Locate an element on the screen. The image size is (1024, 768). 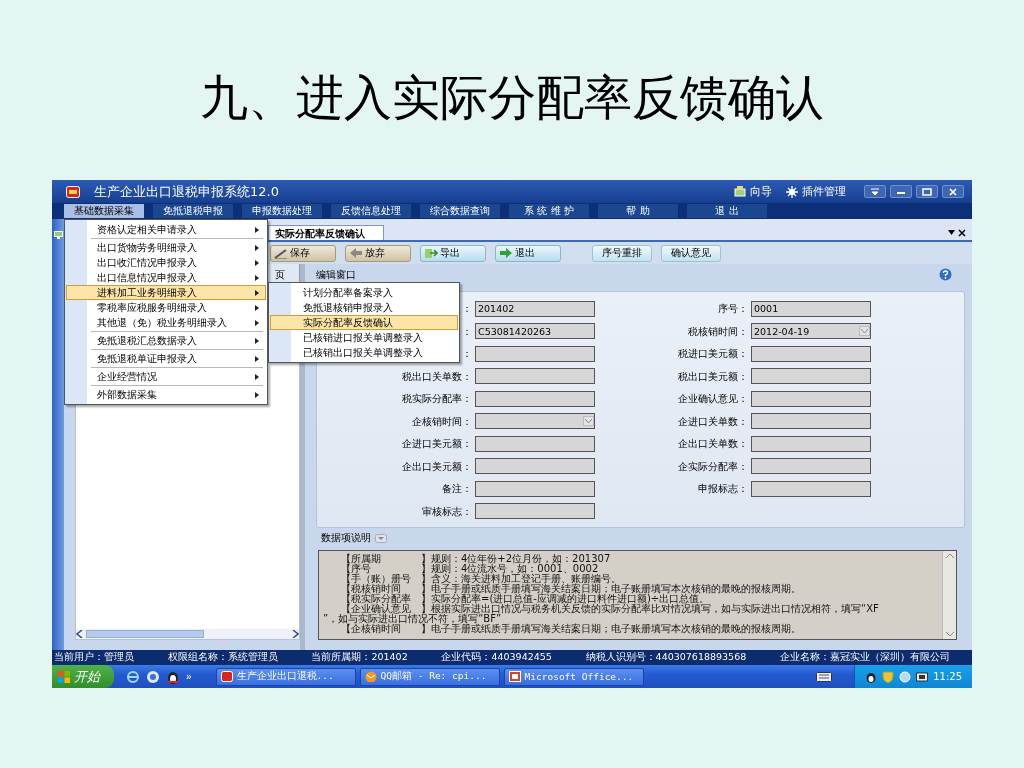
field-label: ： is located at coordinates (467, 331).